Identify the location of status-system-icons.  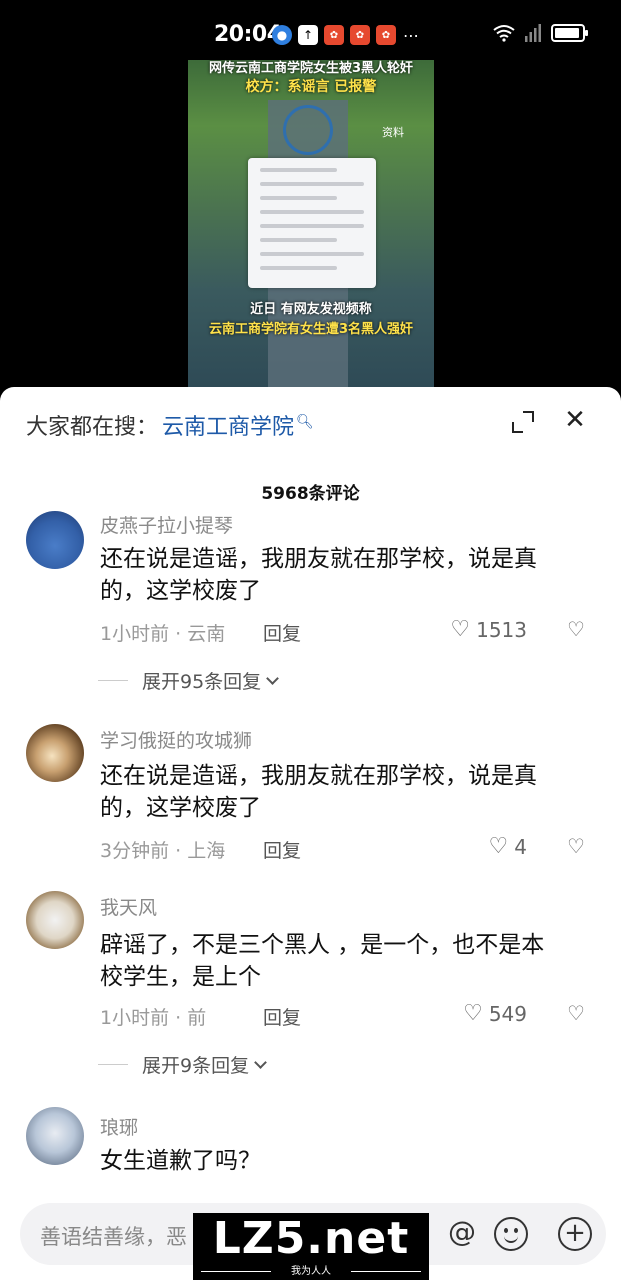
(540, 33).